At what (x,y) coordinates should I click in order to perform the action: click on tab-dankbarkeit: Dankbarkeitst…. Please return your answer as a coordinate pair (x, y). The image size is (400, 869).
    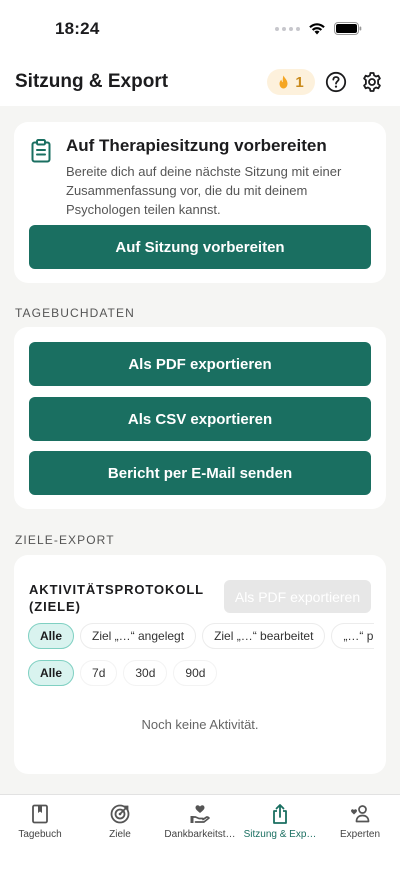
    Looking at the image, I should click on (200, 821).